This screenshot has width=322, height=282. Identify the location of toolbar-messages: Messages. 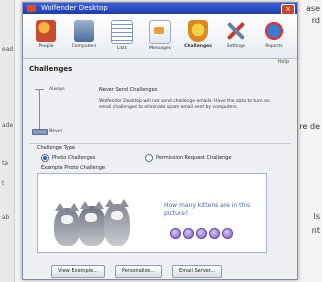
(160, 37).